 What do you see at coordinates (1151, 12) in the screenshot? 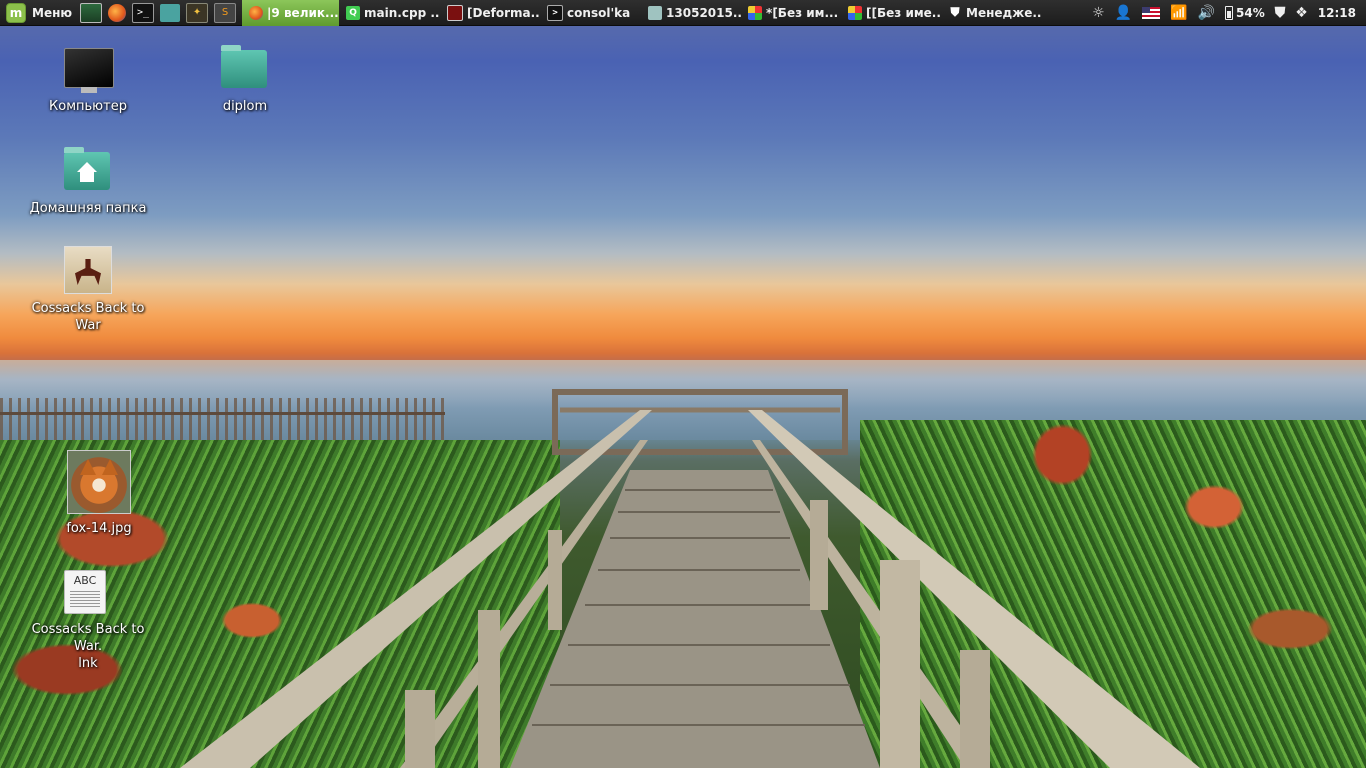
I see `keyboard-layout-flag-icon` at bounding box center [1151, 12].